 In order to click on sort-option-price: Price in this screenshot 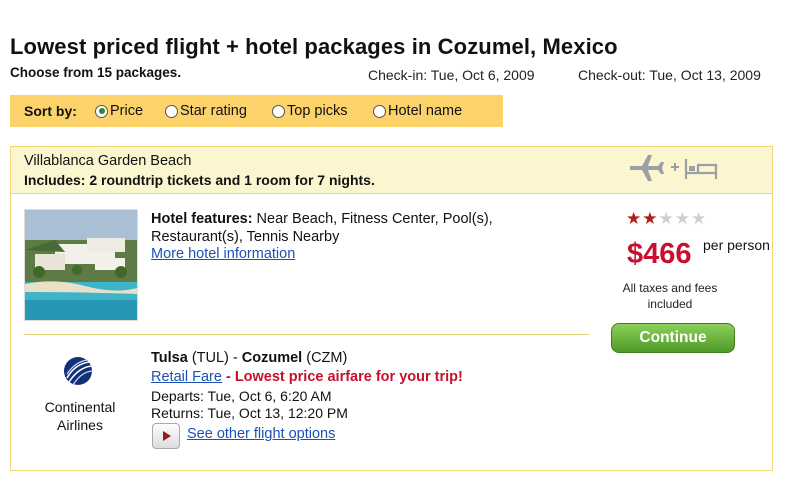, I will do `click(119, 111)`.